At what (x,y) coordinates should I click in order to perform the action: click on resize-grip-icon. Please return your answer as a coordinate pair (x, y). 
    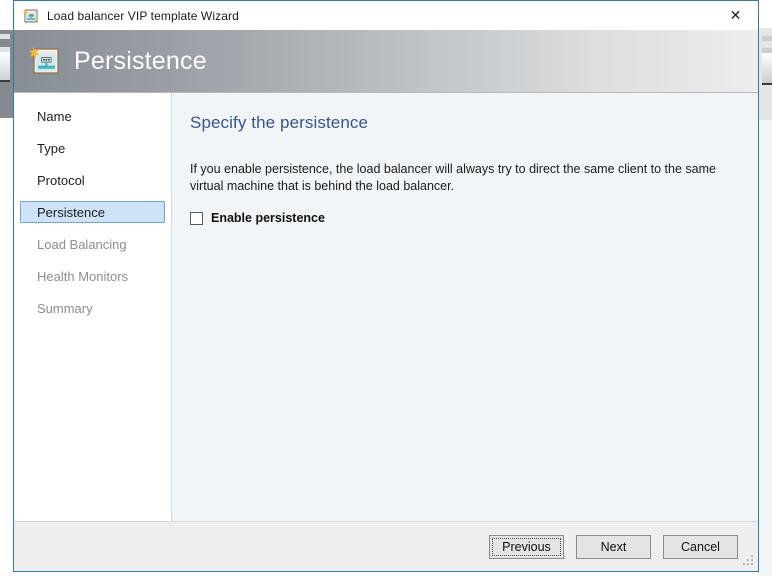
    Looking at the image, I should click on (747, 561).